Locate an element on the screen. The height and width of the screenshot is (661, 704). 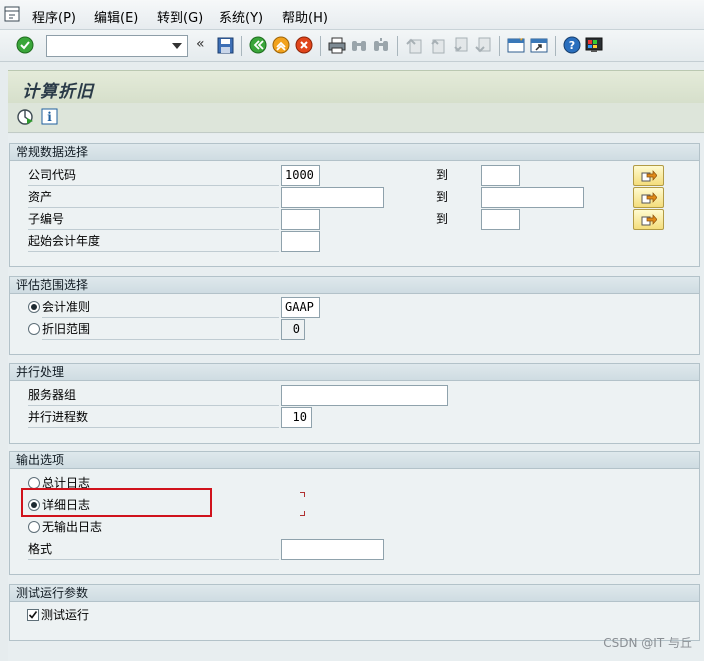
group-test-run: 测试运行参数 is located at coordinates (354, 612).